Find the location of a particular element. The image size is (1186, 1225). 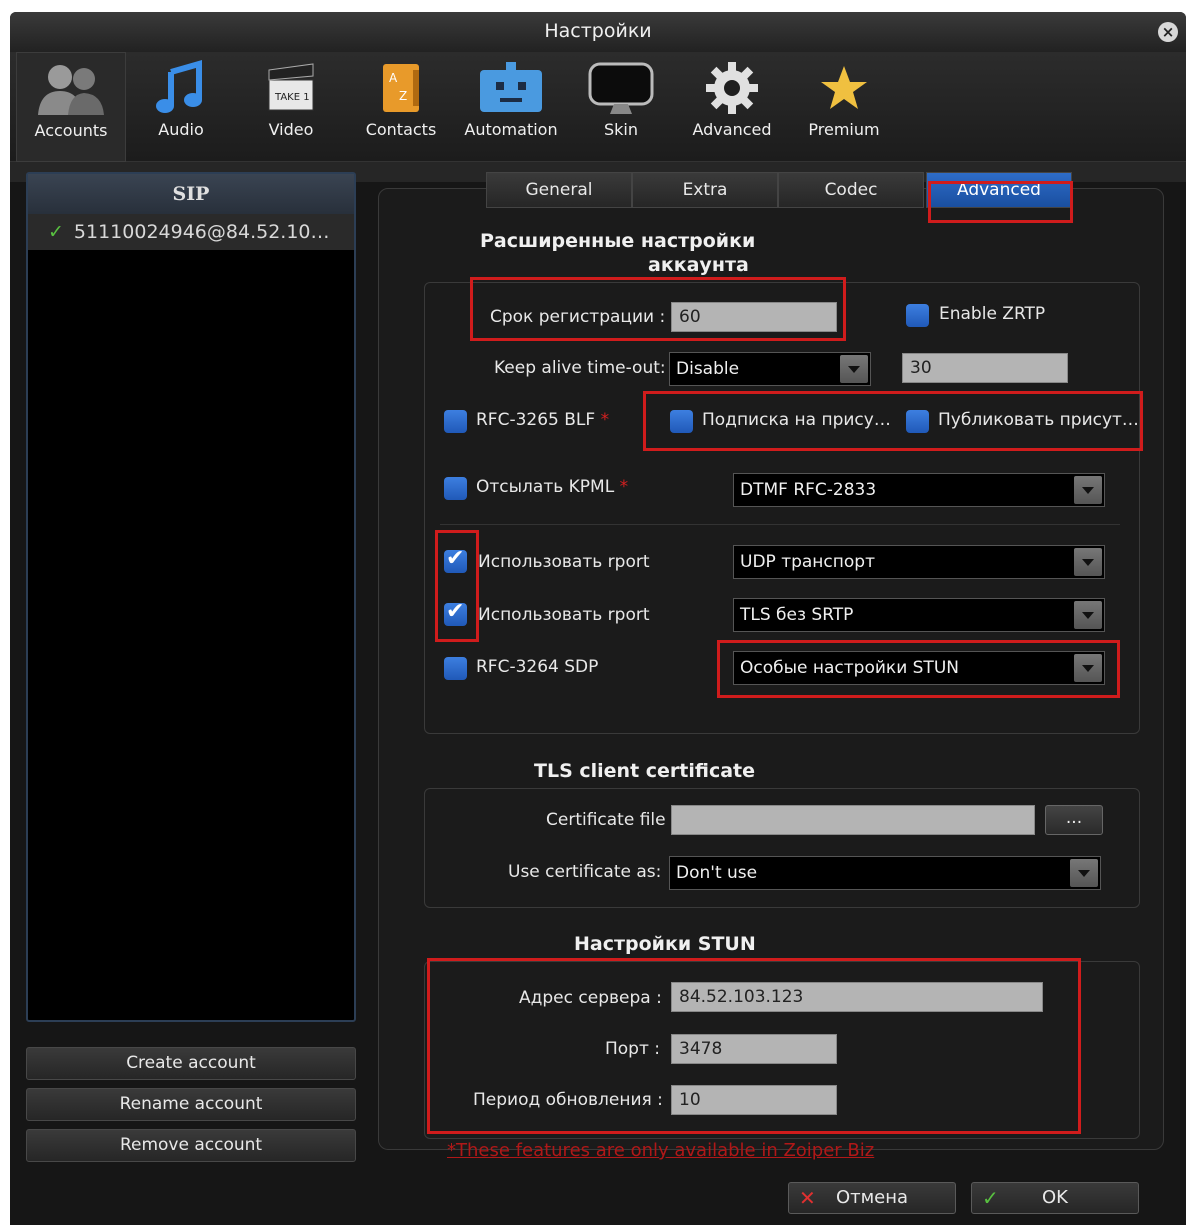

ok-button: ✓ OK is located at coordinates (1055, 1198).